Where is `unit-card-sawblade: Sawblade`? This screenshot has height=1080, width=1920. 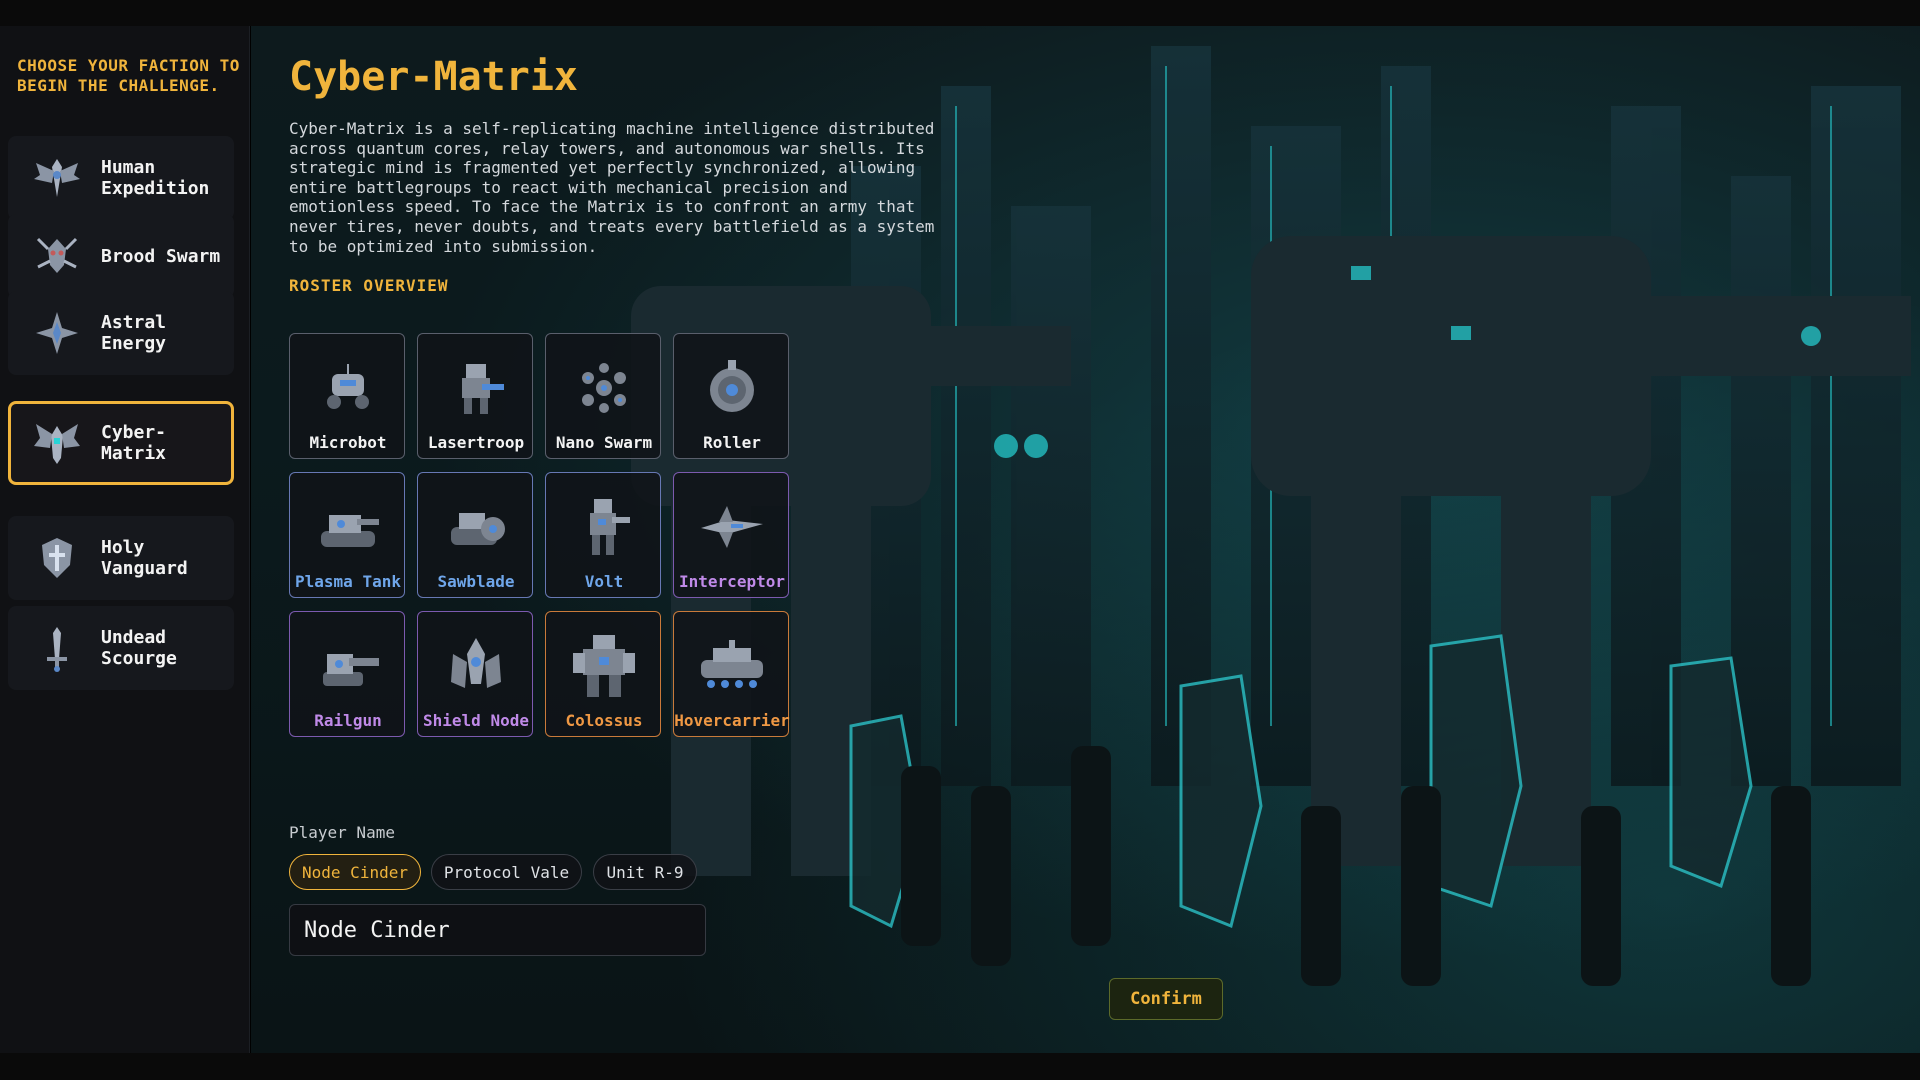 unit-card-sawblade: Sawblade is located at coordinates (475, 535).